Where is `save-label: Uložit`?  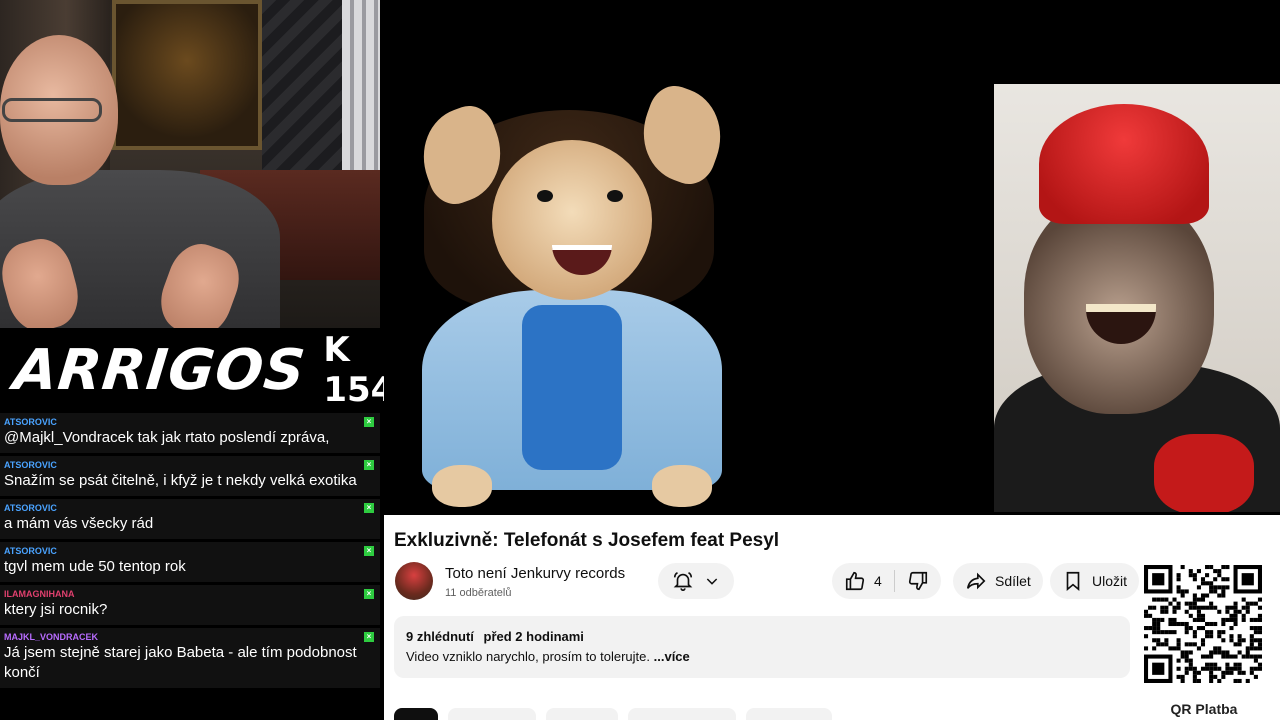
save-label: Uložit is located at coordinates (1110, 581).